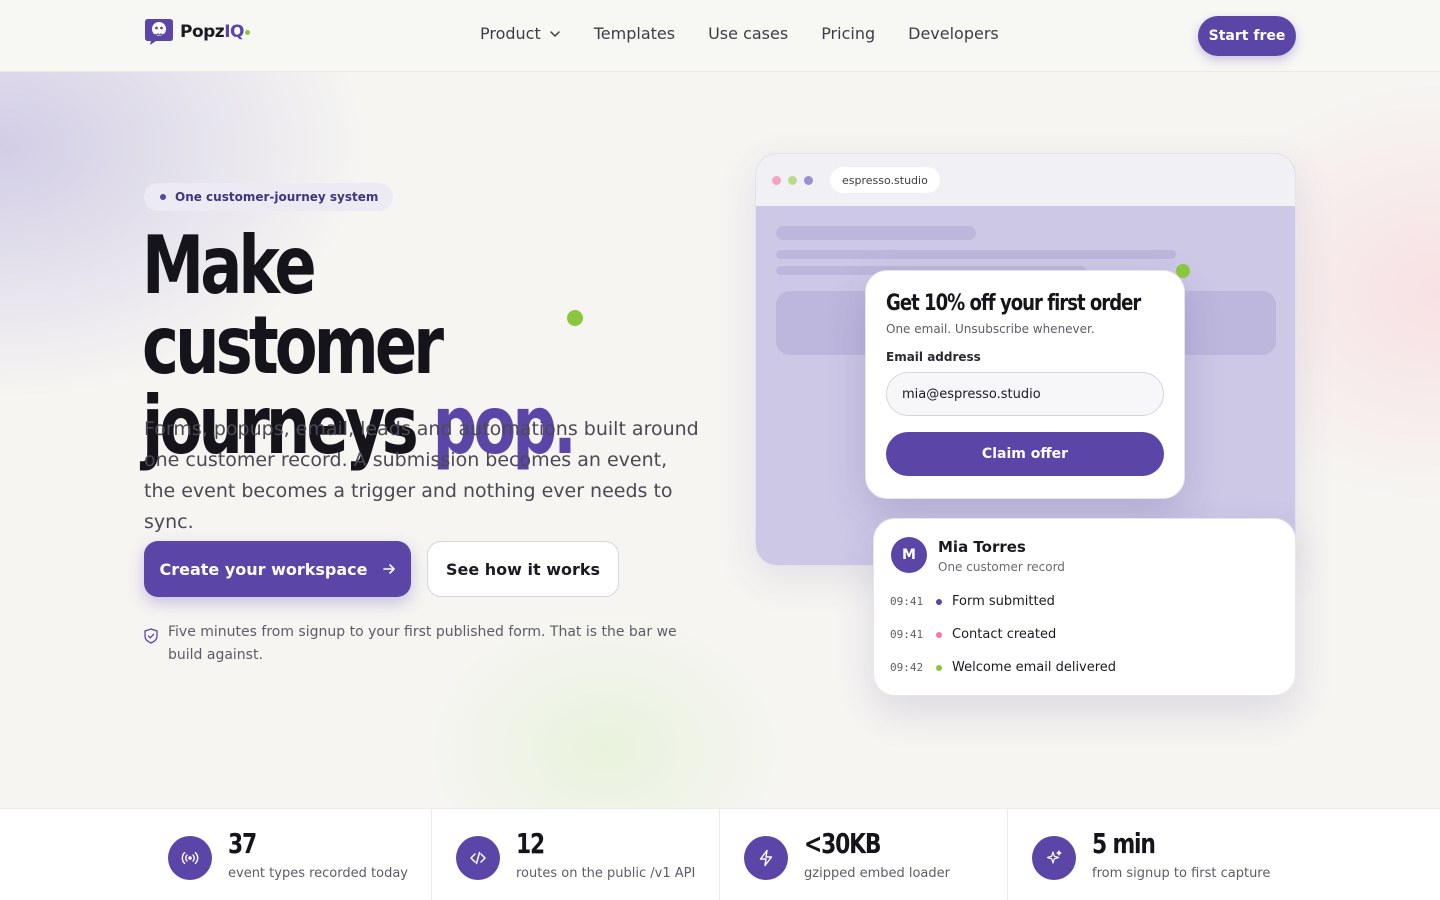  What do you see at coordinates (216, 854) in the screenshot?
I see `stat-item: 37 event types recorded today` at bounding box center [216, 854].